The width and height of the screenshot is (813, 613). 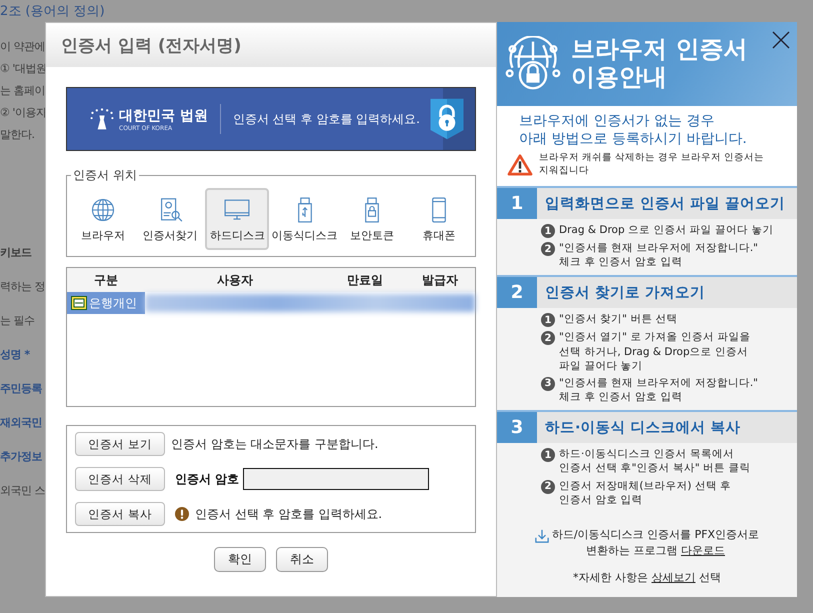 I want to click on page-text: ① '대법원, so click(x=23, y=69).